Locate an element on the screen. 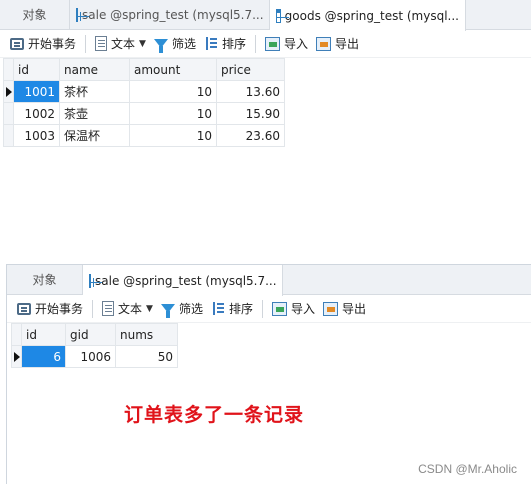 The image size is (531, 484). cell-price: 23.60 is located at coordinates (250, 135).